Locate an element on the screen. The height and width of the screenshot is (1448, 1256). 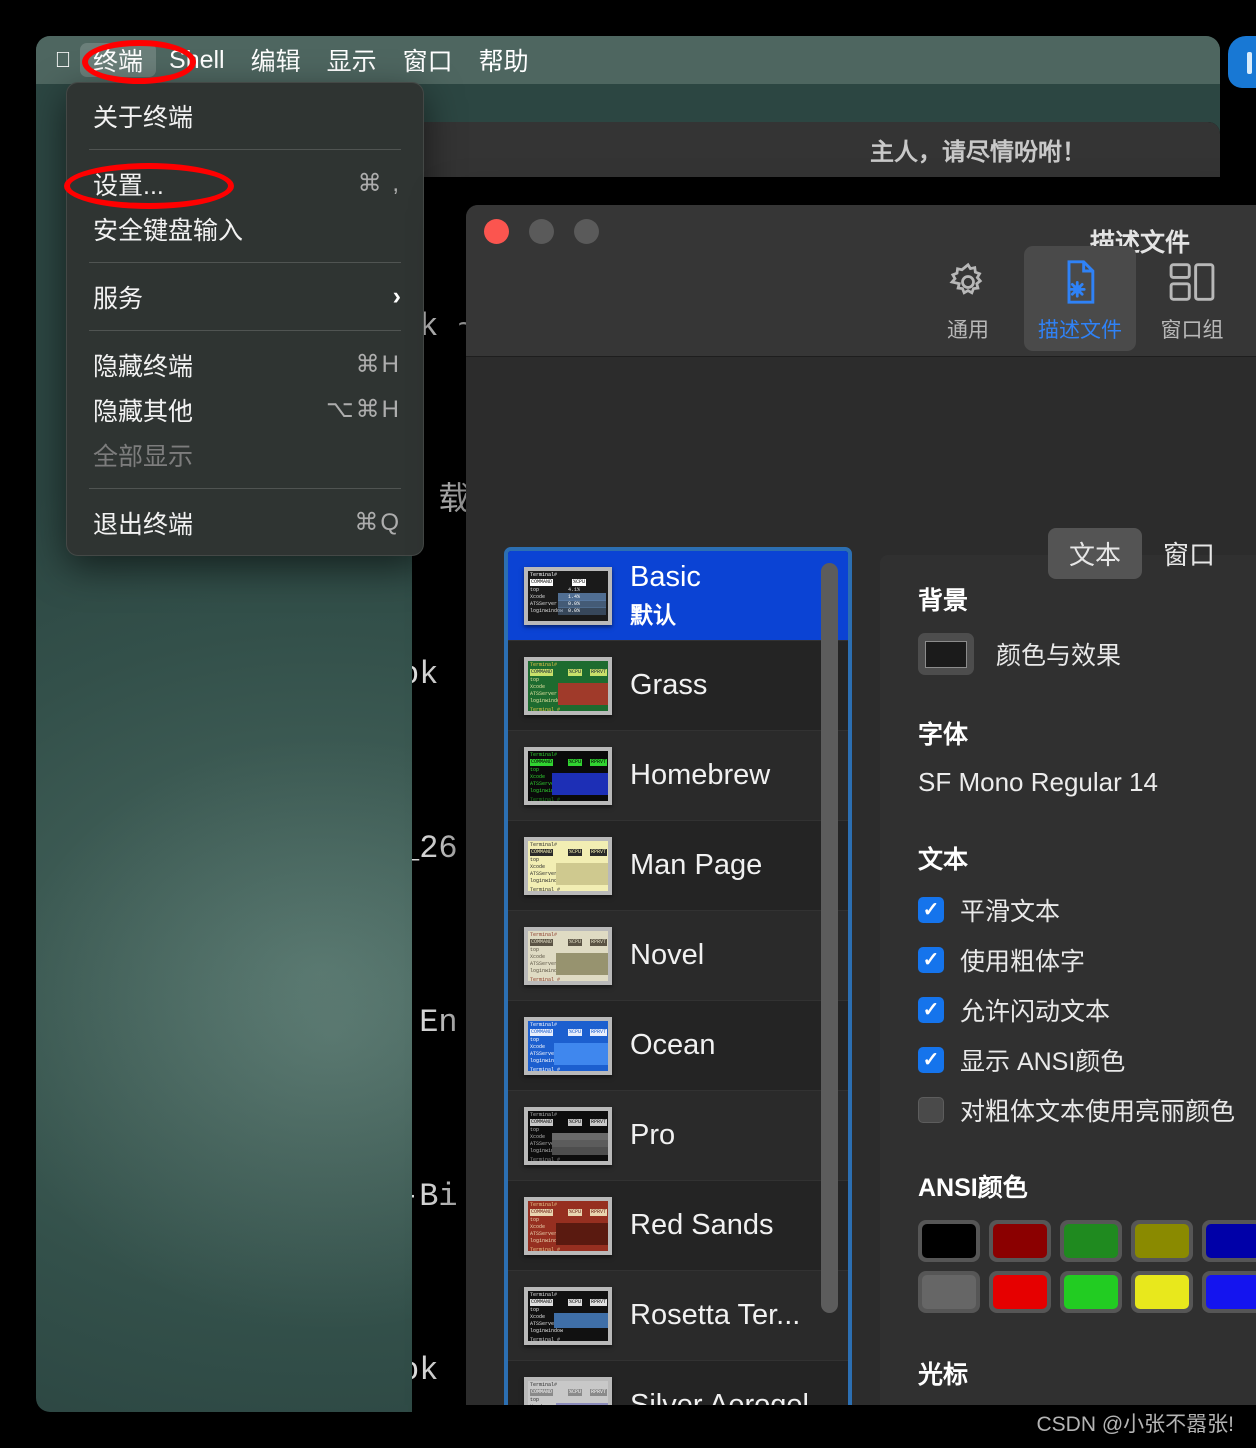
profile-name: Grass is located at coordinates (669, 685).